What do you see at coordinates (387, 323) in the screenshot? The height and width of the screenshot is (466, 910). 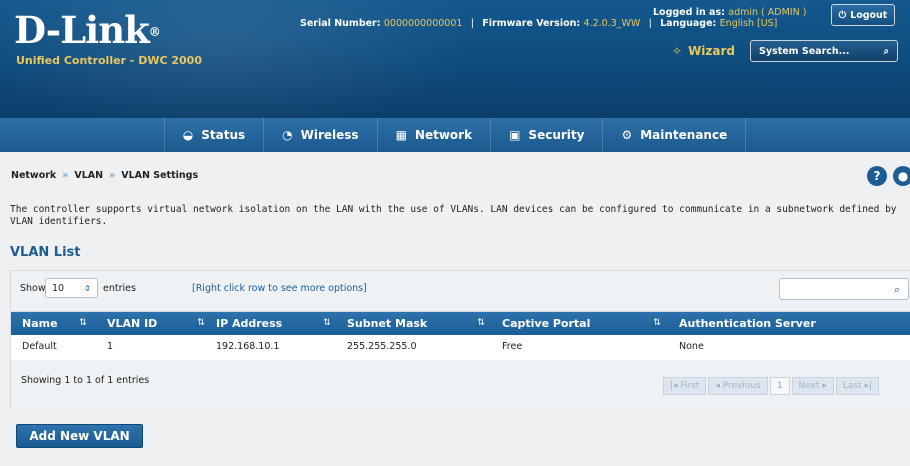 I see `column-subnet-mask: Subnet Mask` at bounding box center [387, 323].